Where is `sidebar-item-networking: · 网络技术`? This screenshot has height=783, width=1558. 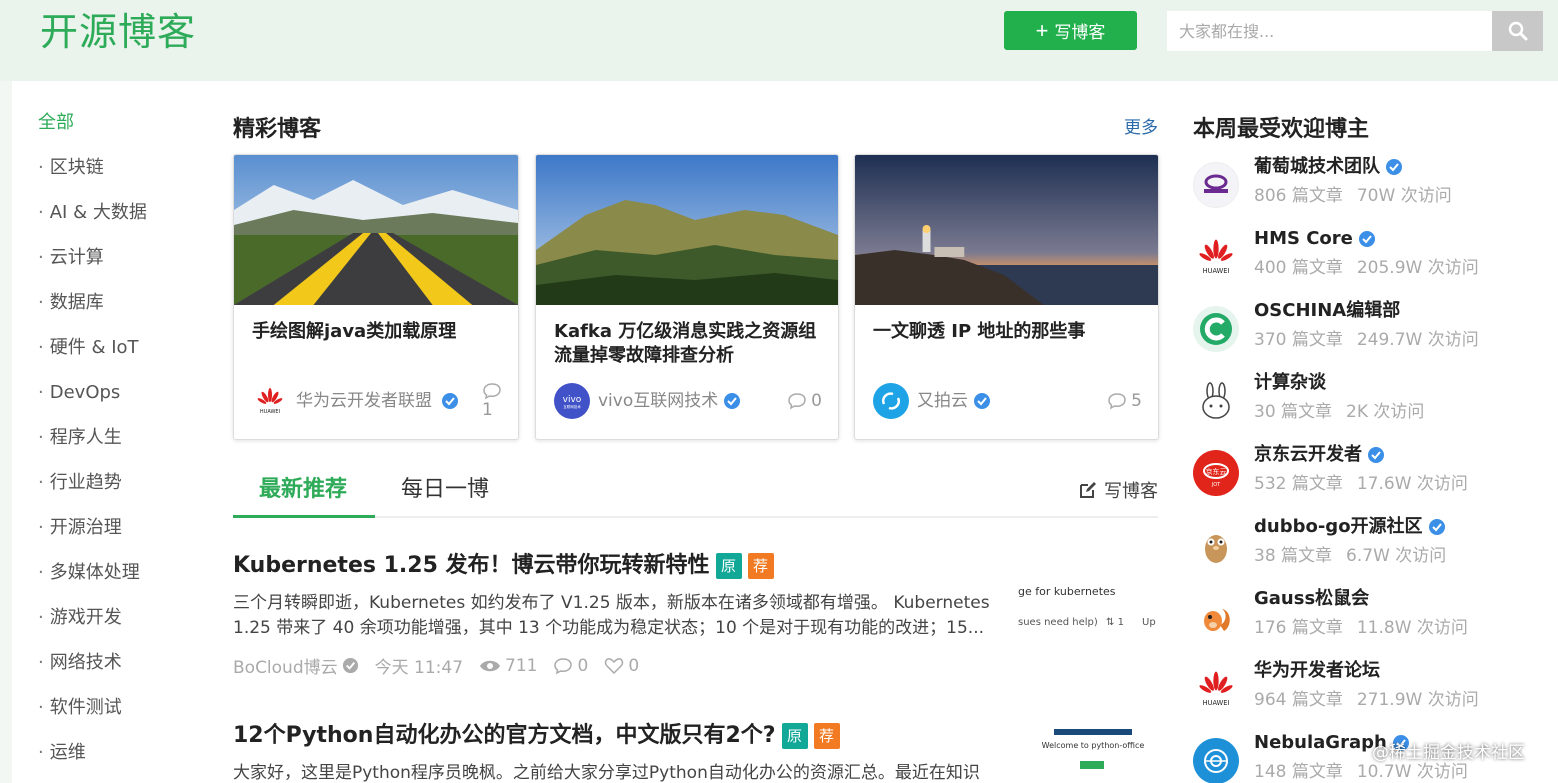 sidebar-item-networking: · 网络技术 is located at coordinates (92, 673).